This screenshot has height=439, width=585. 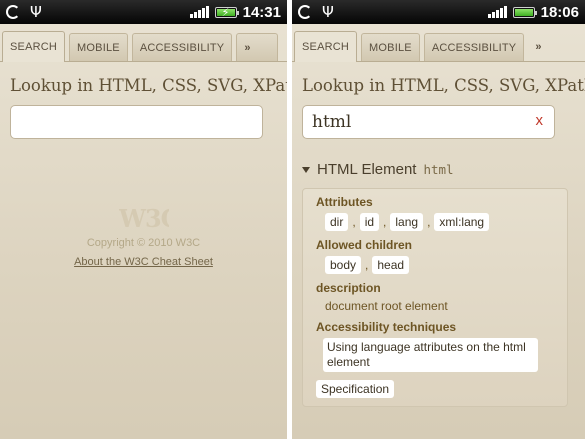 What do you see at coordinates (364, 245) in the screenshot?
I see `allowed-children-heading: Allowed children` at bounding box center [364, 245].